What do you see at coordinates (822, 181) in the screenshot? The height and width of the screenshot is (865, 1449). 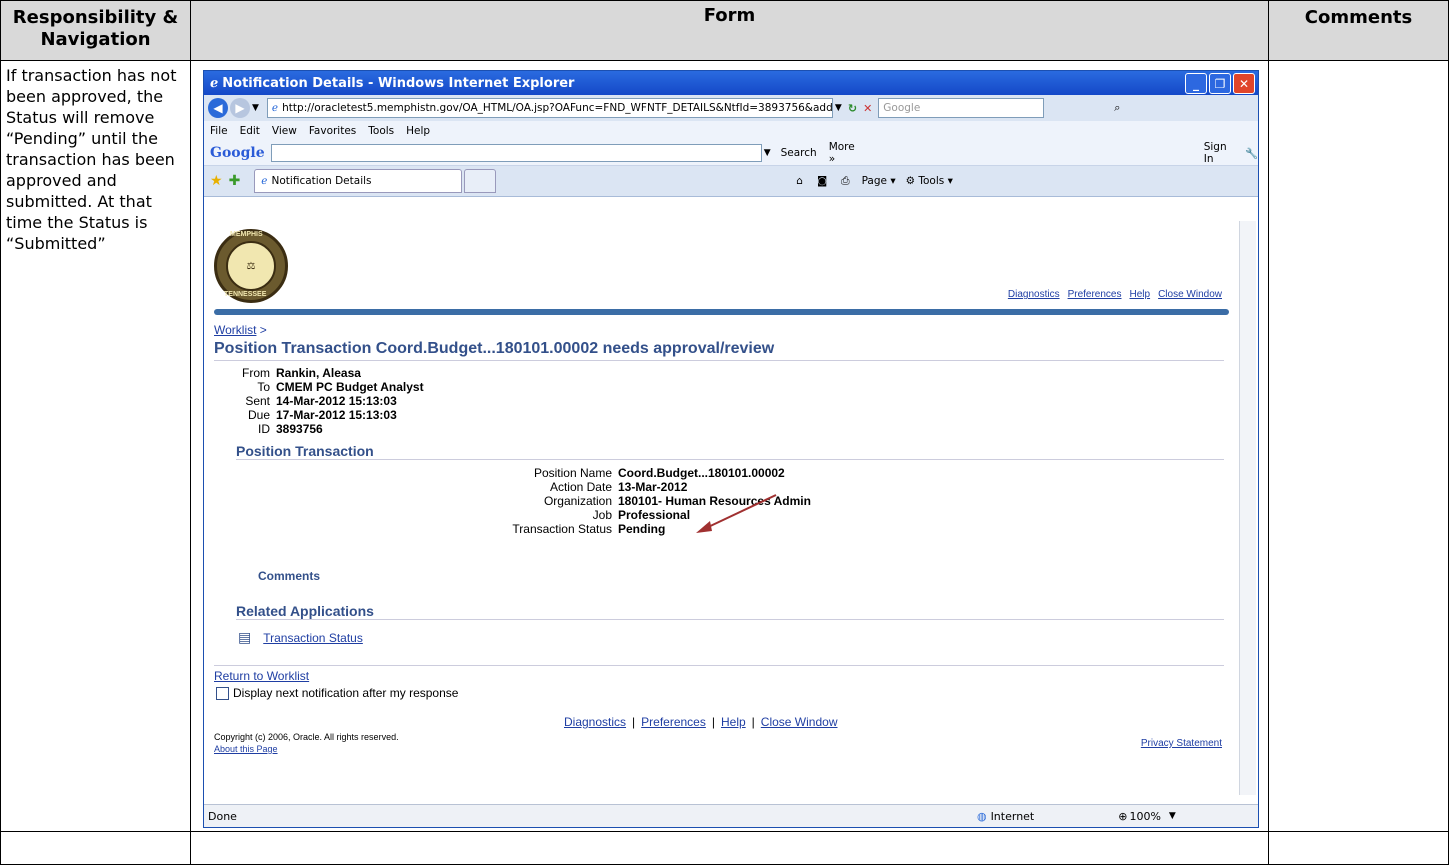 I see `feeds-icon: ◙` at bounding box center [822, 181].